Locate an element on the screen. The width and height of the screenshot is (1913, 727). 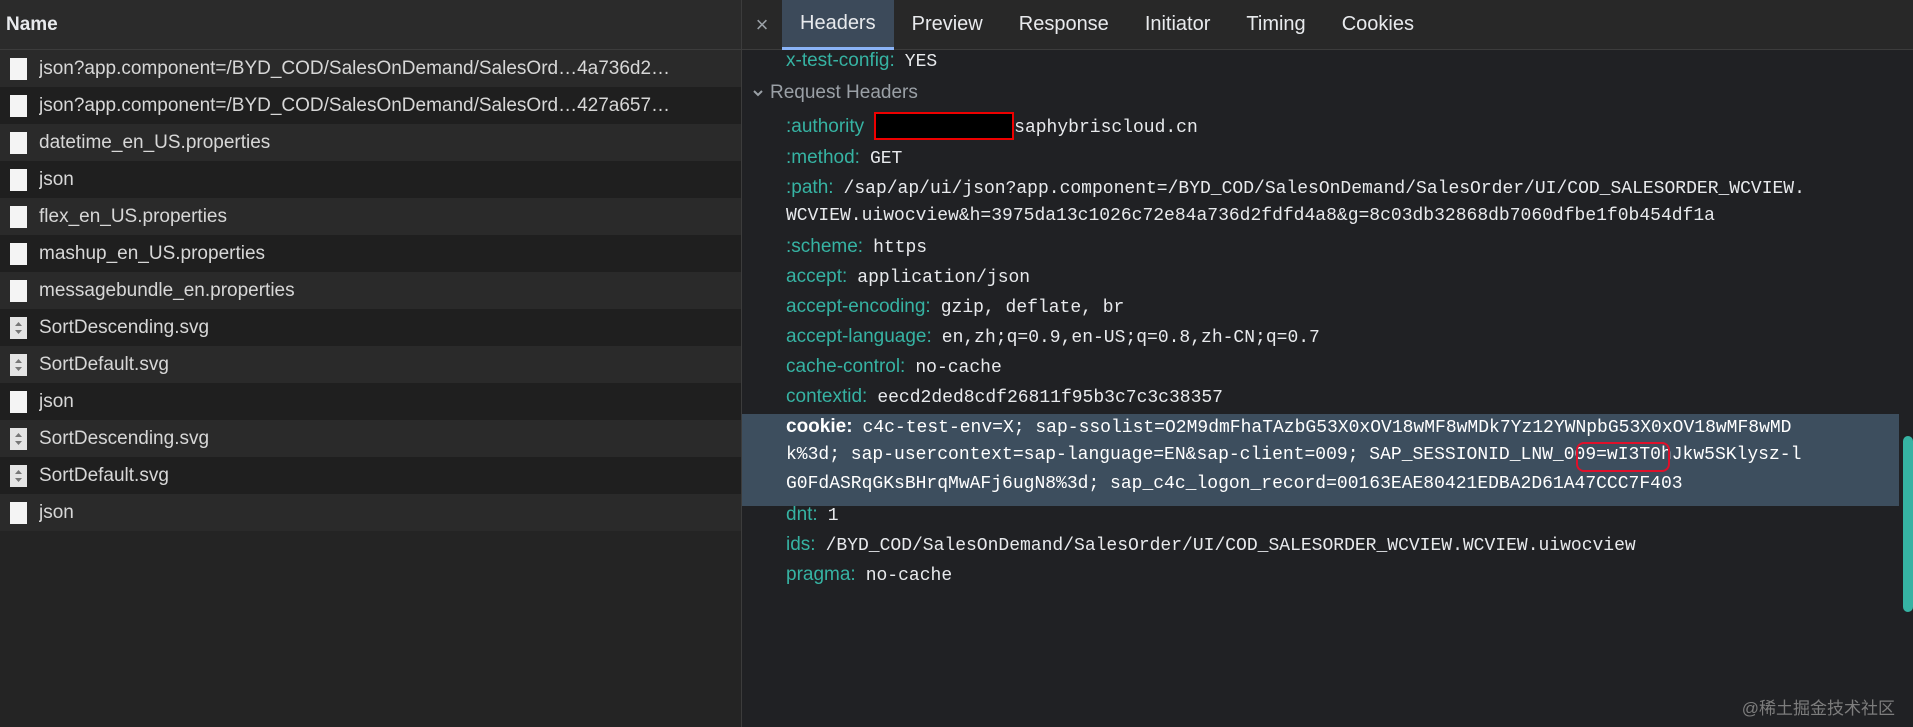
highlight-oval is located at coordinates (1623, 457).